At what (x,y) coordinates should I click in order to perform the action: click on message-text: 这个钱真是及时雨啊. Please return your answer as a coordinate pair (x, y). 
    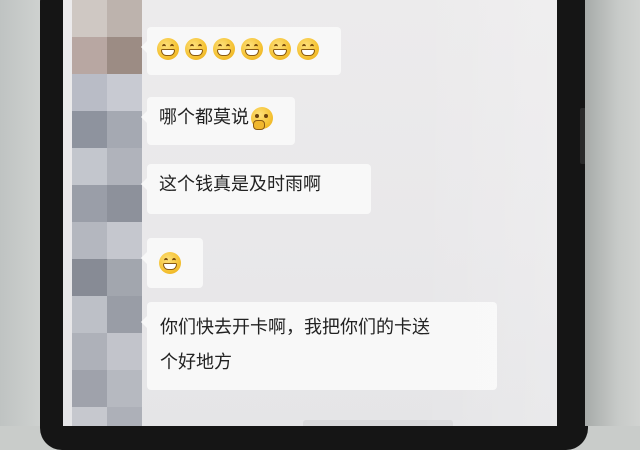
    Looking at the image, I should click on (240, 184).